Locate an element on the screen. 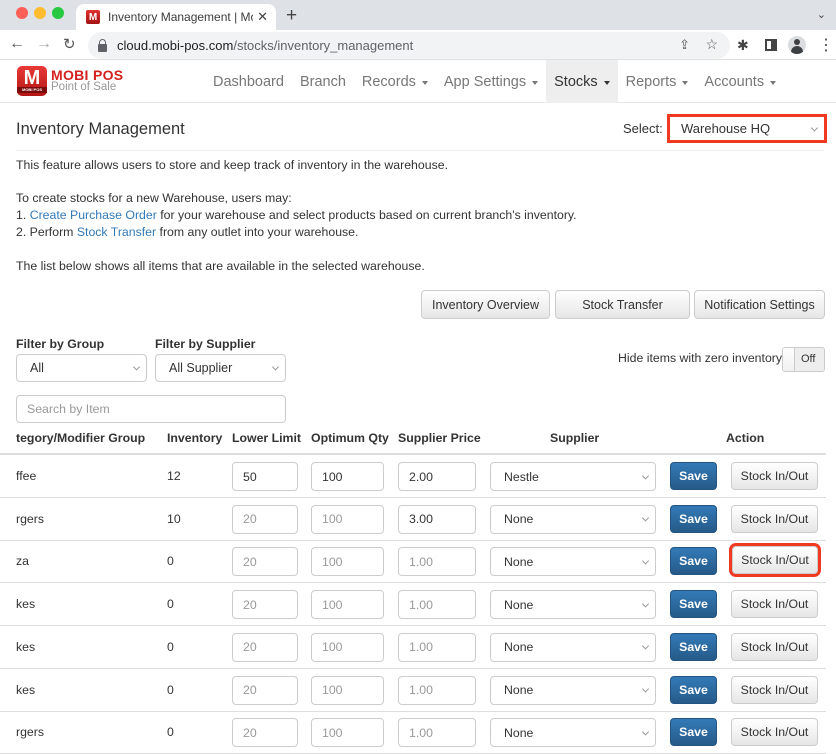  nav-dashboard: Dashboard is located at coordinates (248, 81).